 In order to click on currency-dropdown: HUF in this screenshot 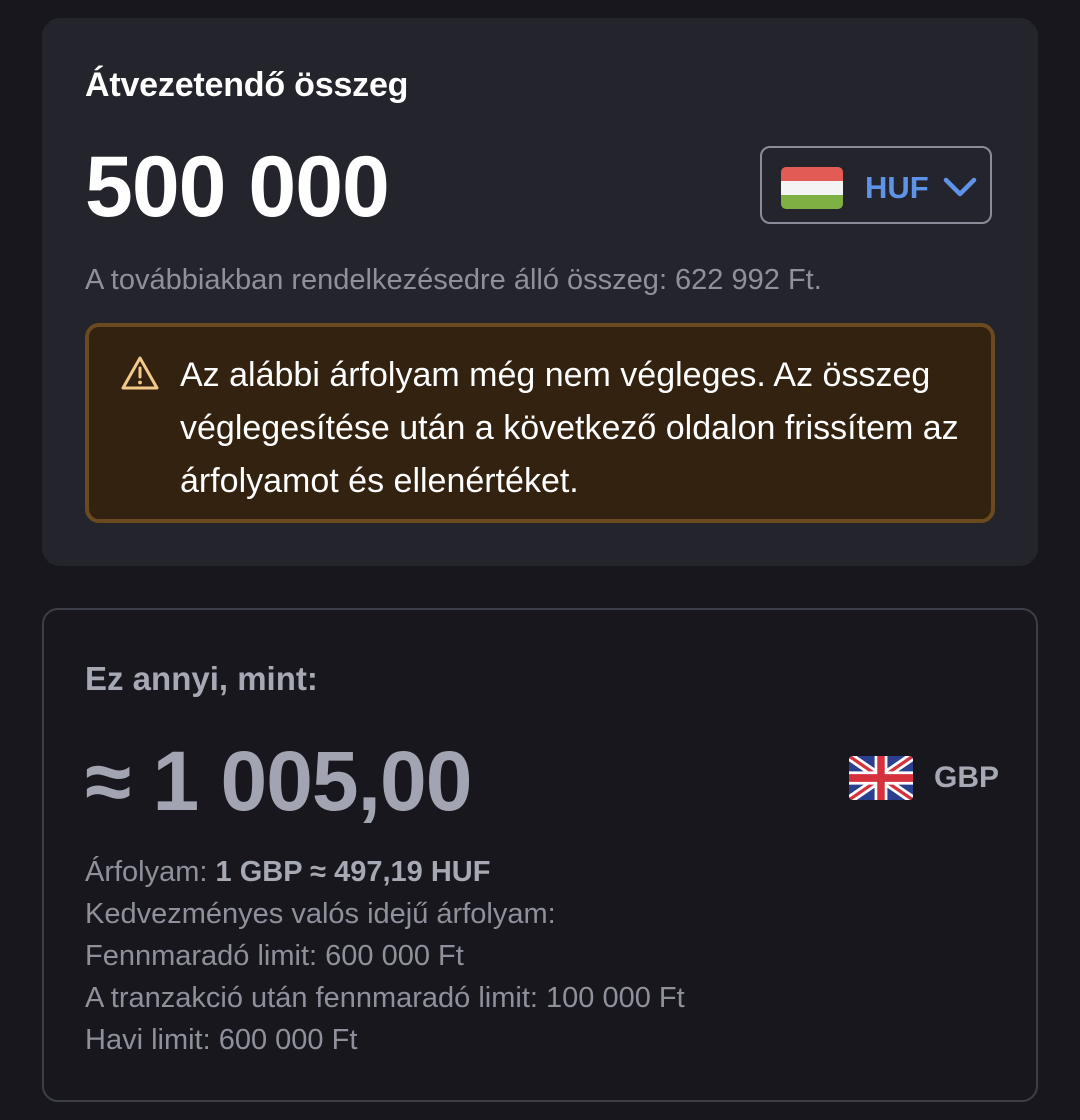, I will do `click(876, 185)`.